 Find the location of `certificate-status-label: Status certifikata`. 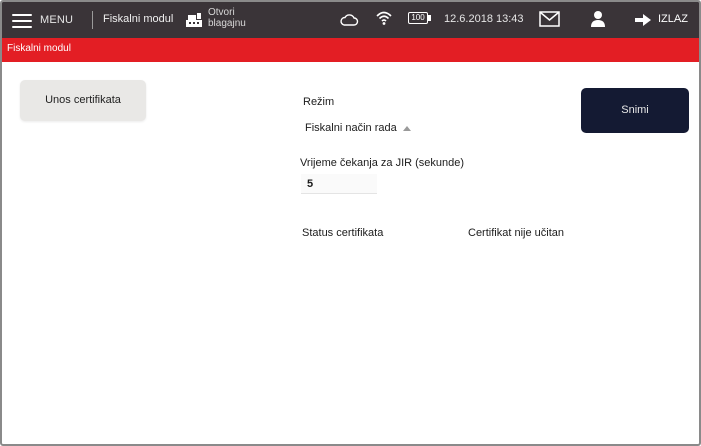

certificate-status-label: Status certifikata is located at coordinates (343, 233).